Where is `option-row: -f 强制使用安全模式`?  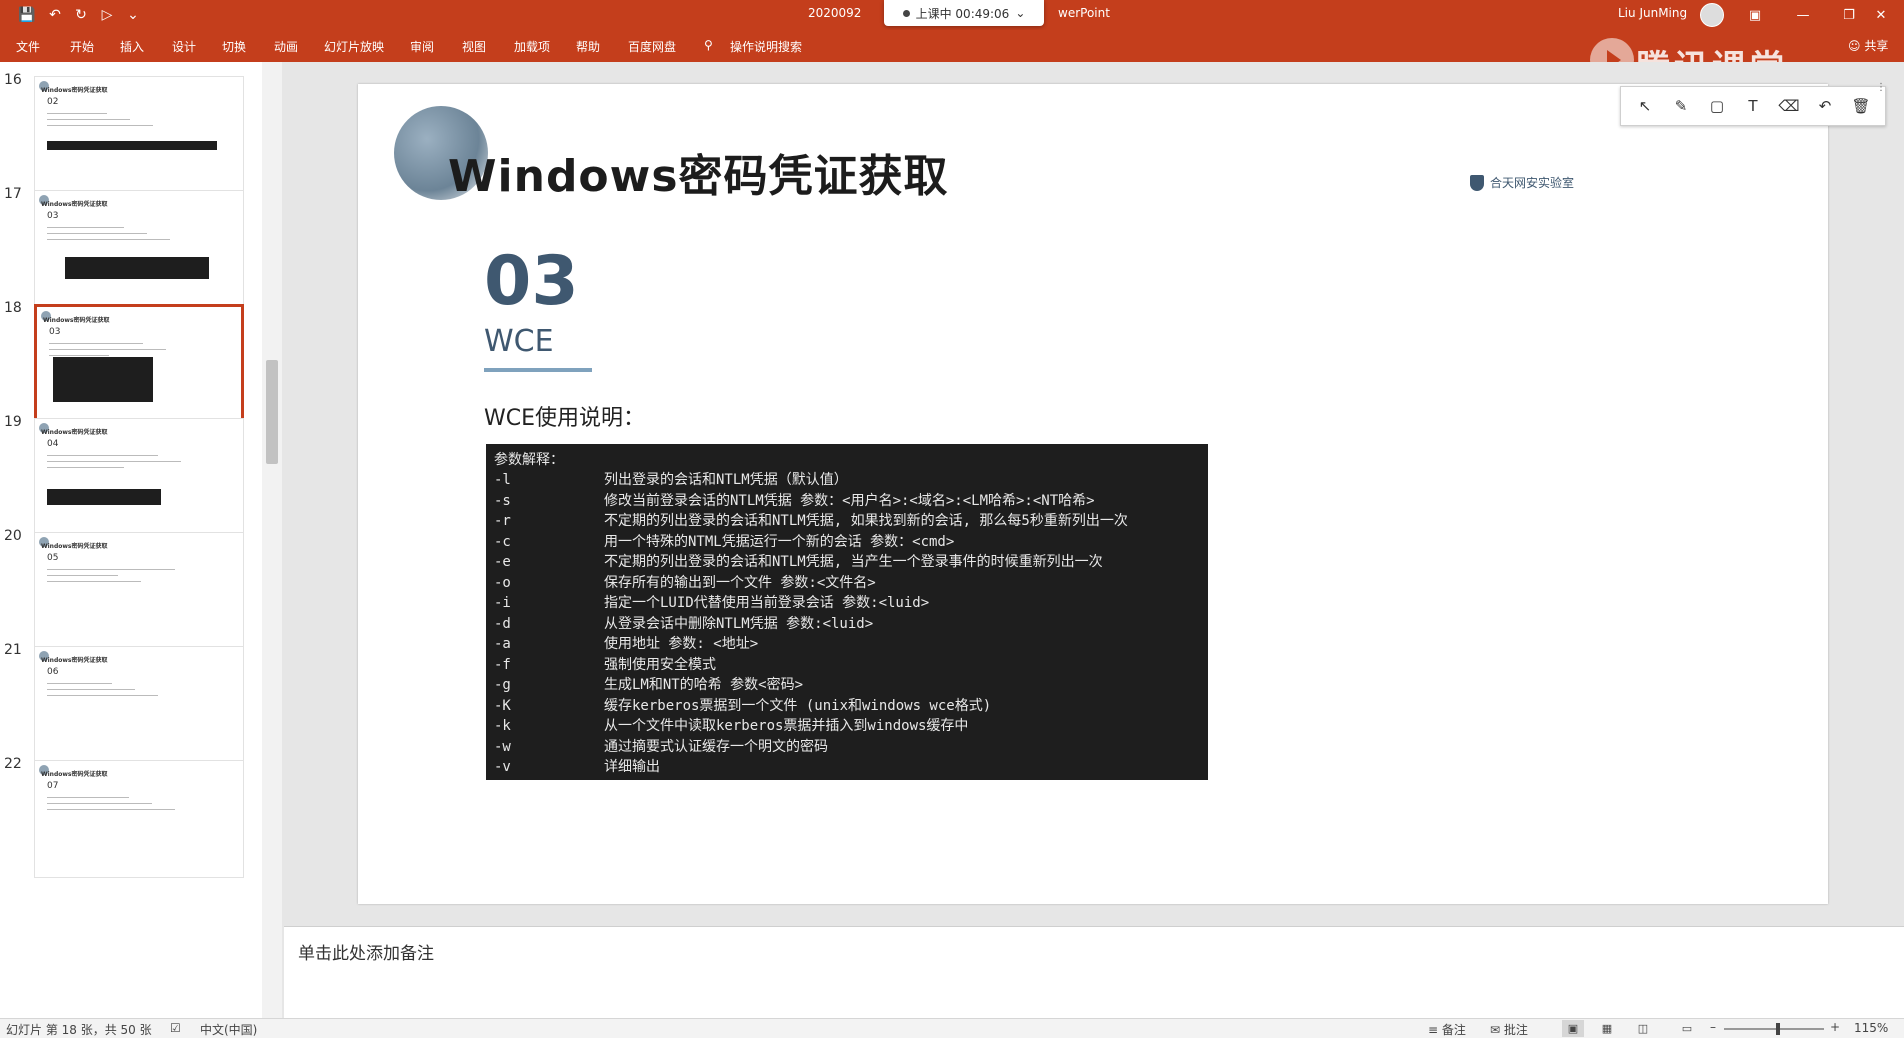 option-row: -f 强制使用安全模式 is located at coordinates (847, 665).